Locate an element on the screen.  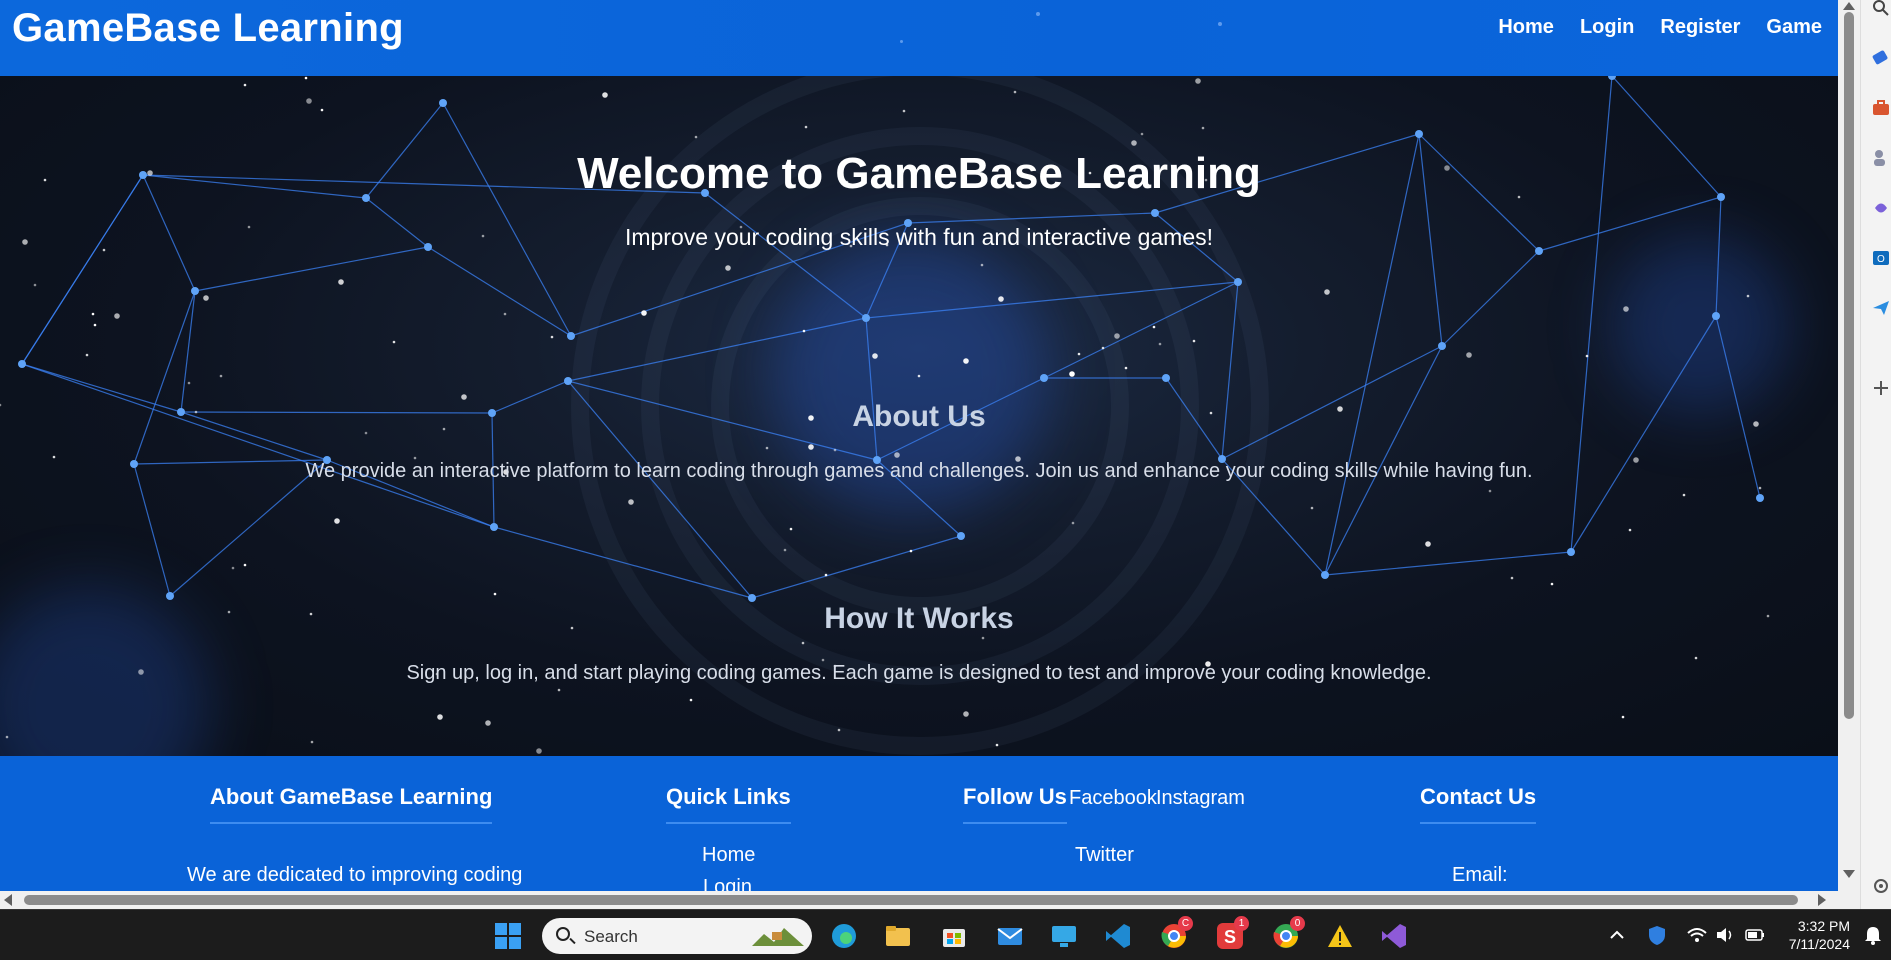
footer-link-instagram: Instagram is located at coordinates (1200, 798).